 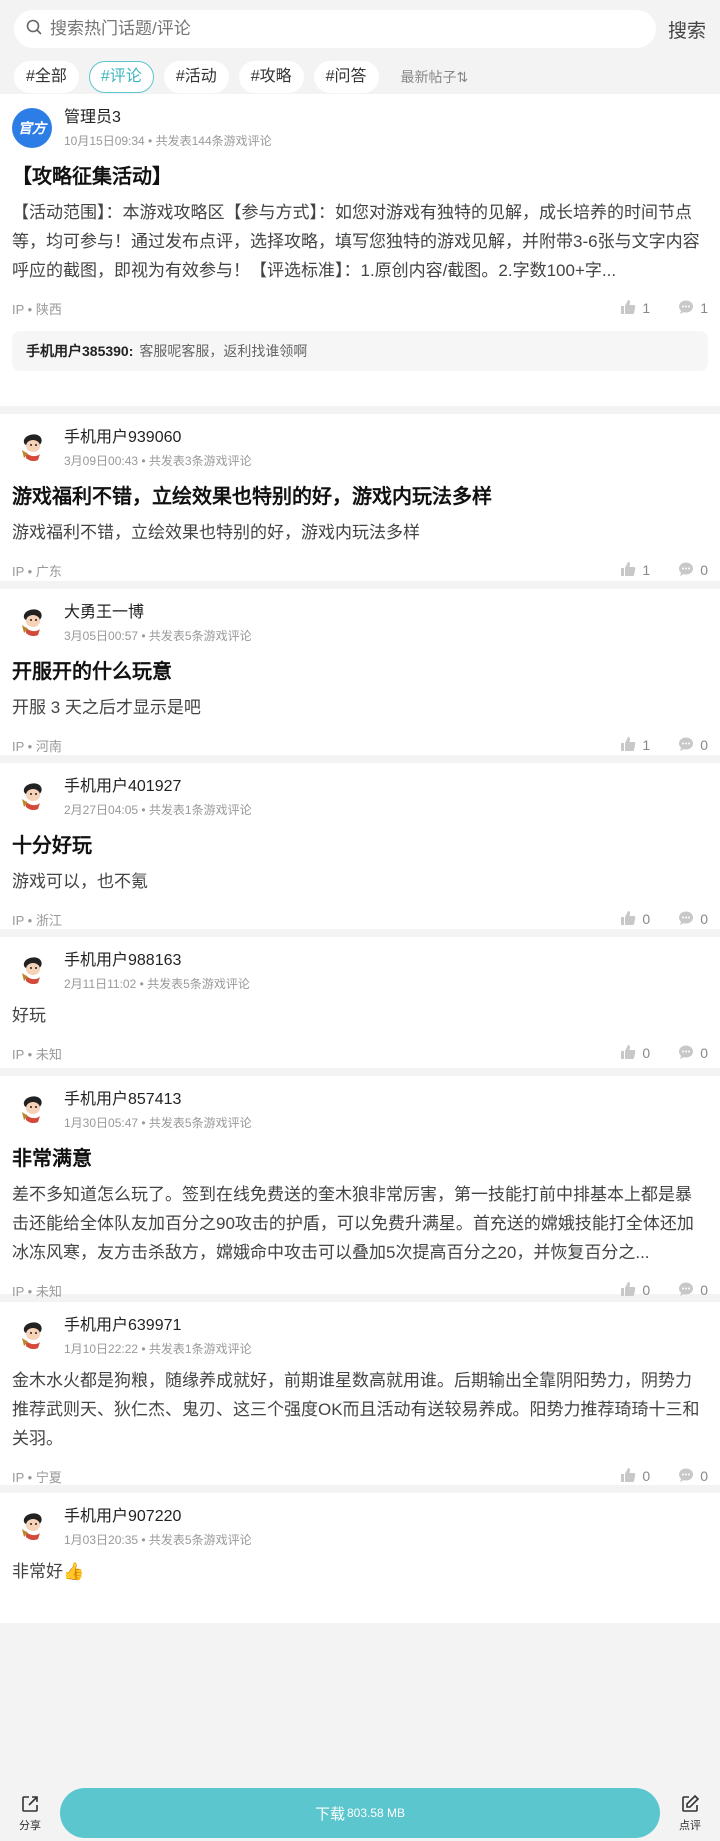 I want to click on download-label: 下载, so click(x=329, y=1814).